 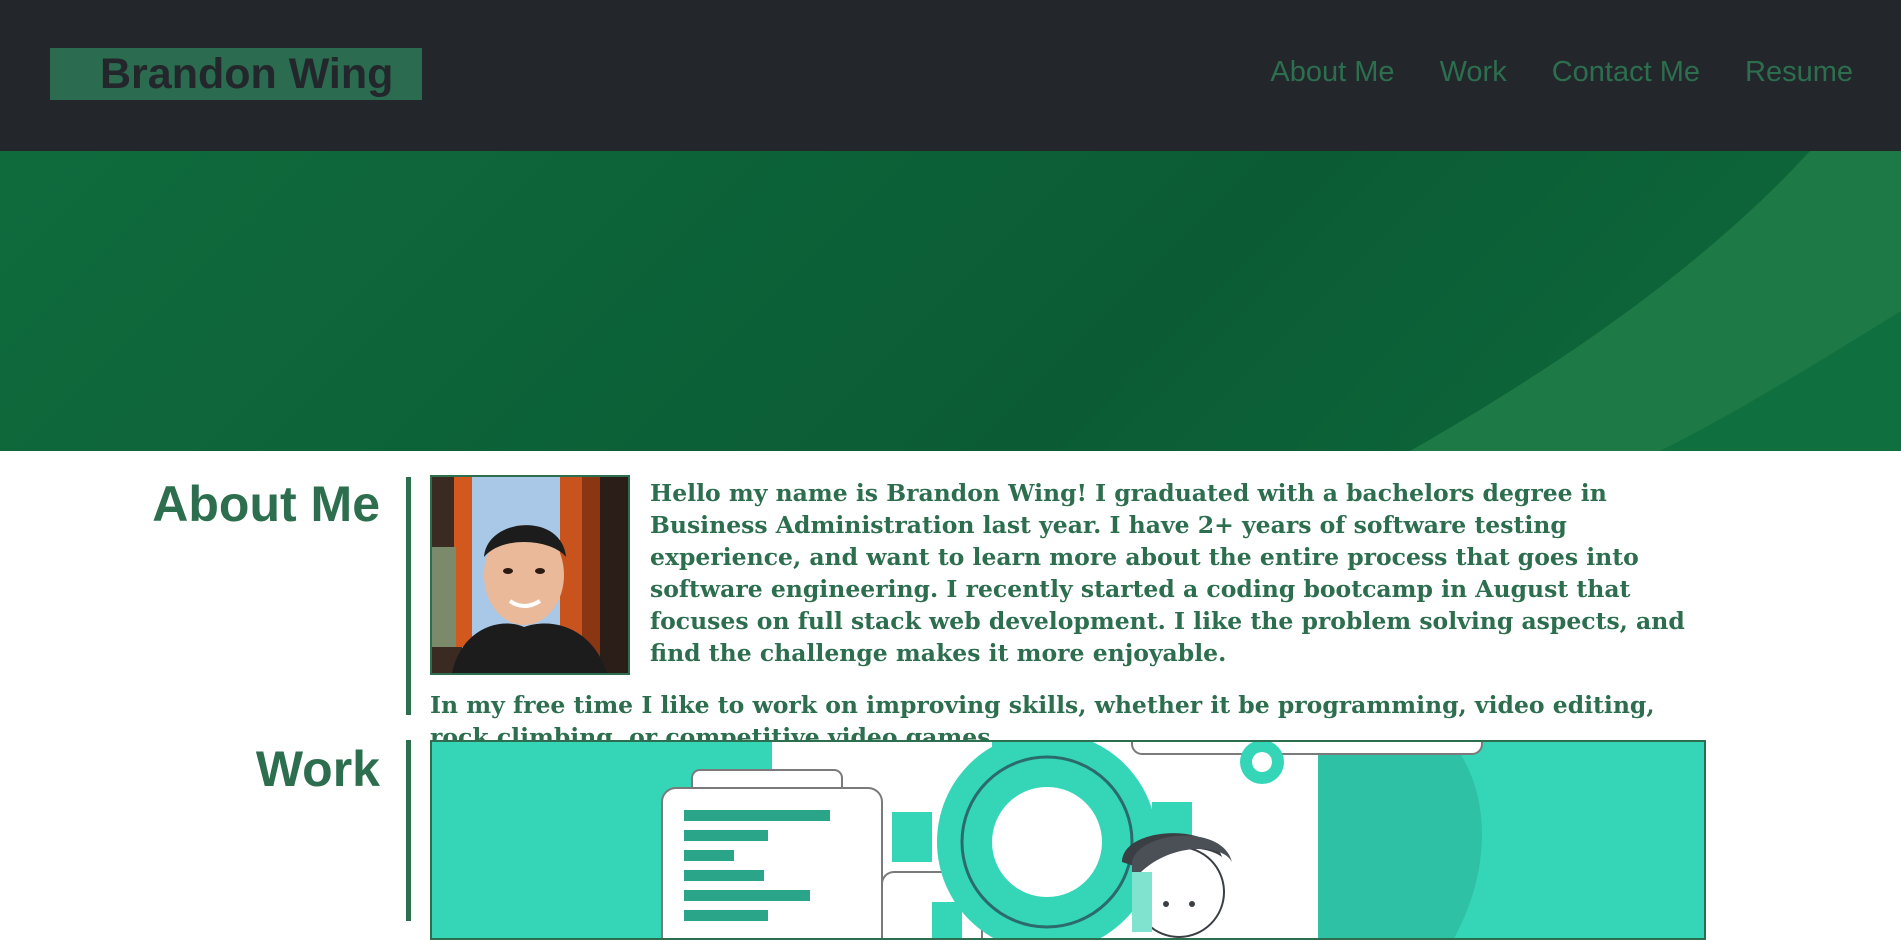 What do you see at coordinates (1655, 301) in the screenshot?
I see `hero-curve-graphic` at bounding box center [1655, 301].